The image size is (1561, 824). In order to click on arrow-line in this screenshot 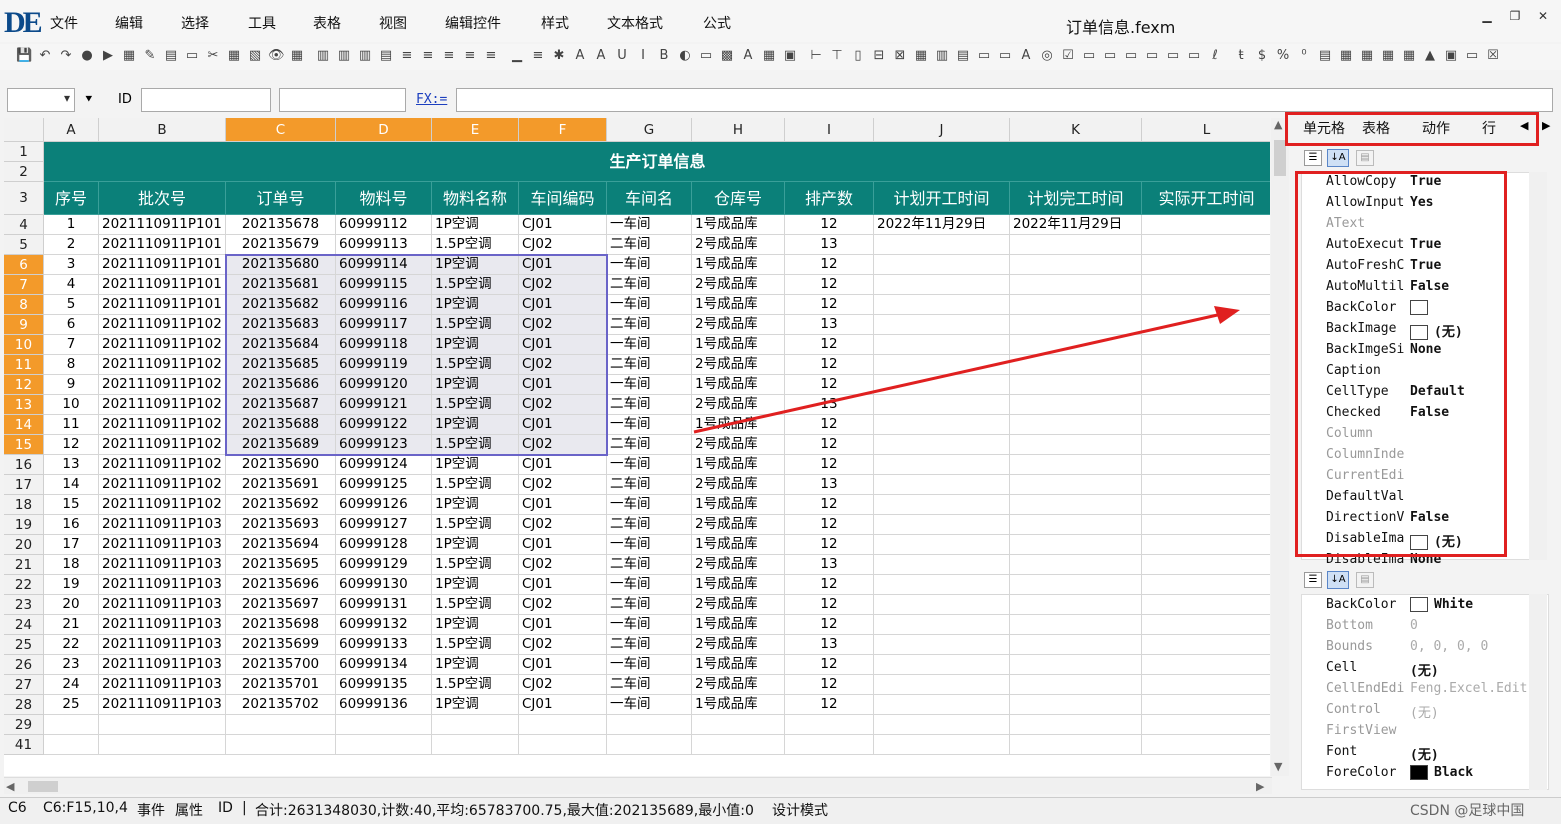, I will do `click(958, 373)`.